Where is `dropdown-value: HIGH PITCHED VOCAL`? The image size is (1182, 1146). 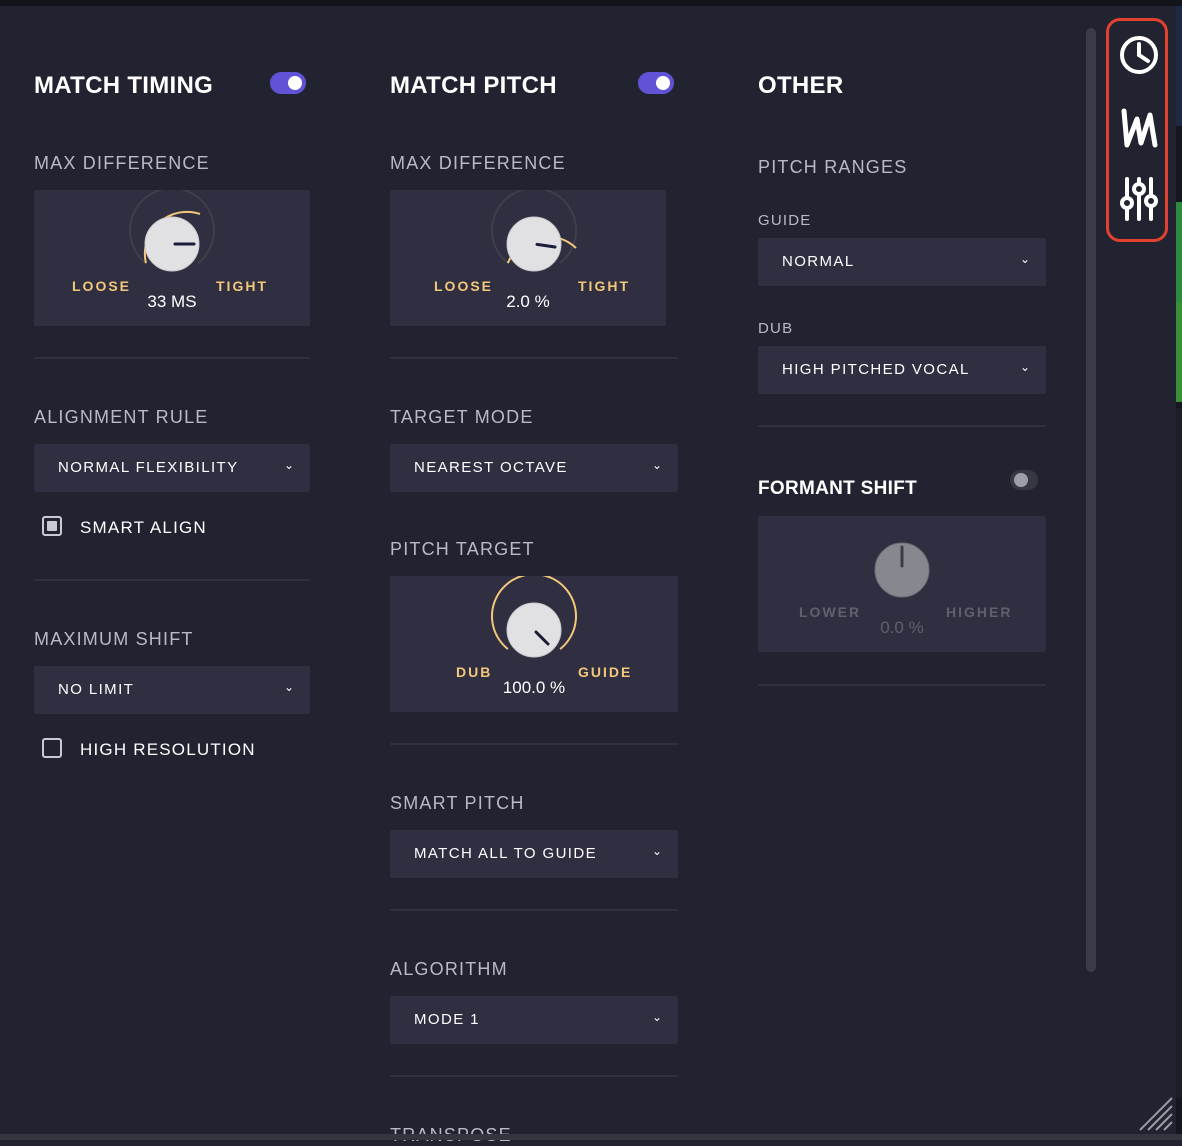 dropdown-value: HIGH PITCHED VOCAL is located at coordinates (876, 369).